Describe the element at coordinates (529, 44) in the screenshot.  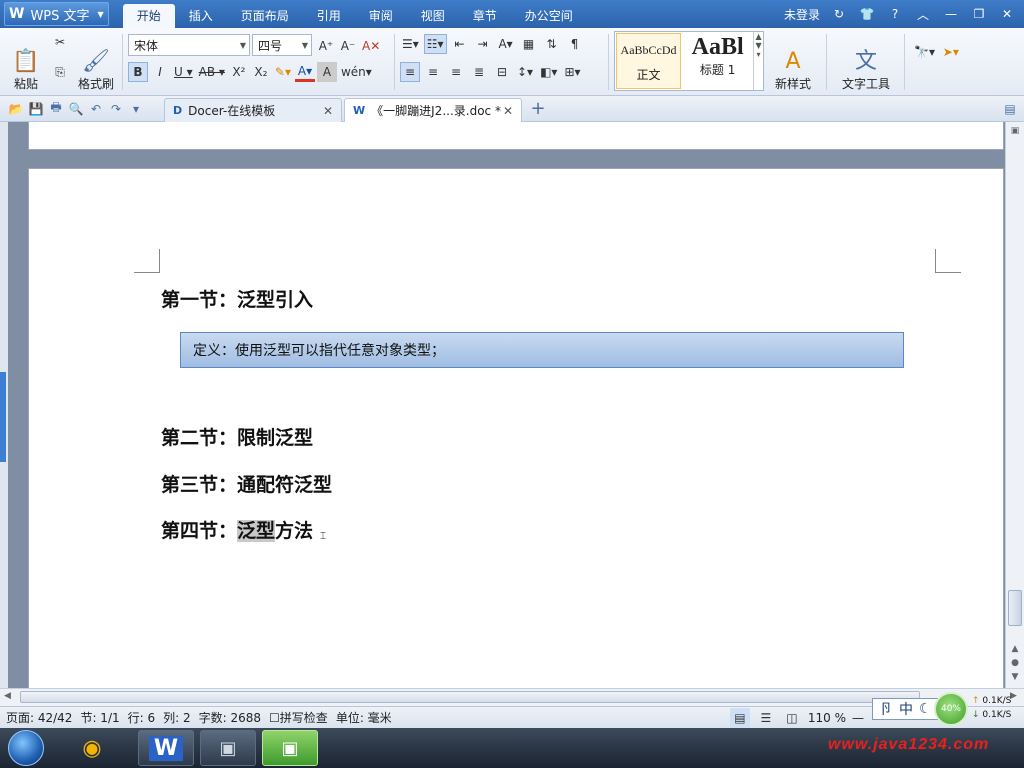
I see `table-icon: ▦` at that location.